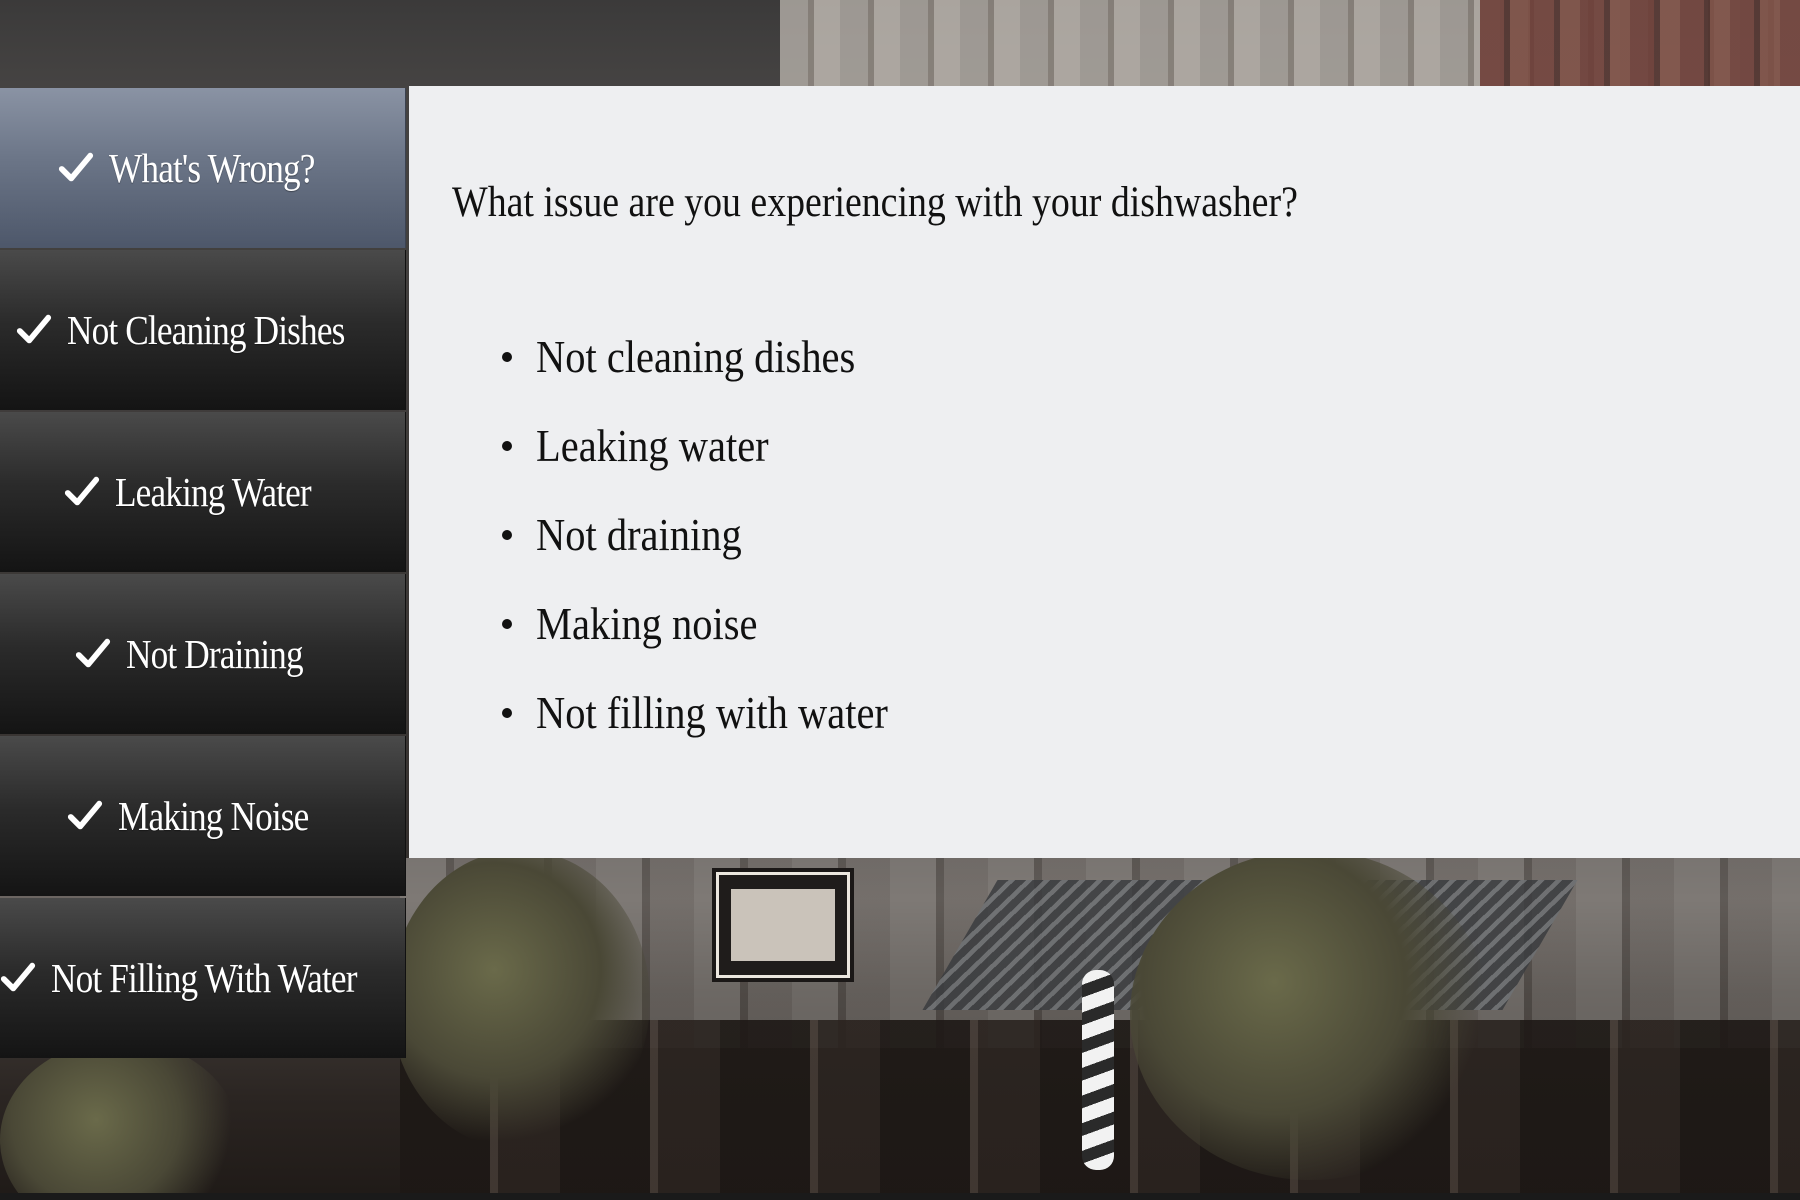 The image size is (1800, 1200). I want to click on sidebar-item-leaking-water: Leaking Water, so click(203, 492).